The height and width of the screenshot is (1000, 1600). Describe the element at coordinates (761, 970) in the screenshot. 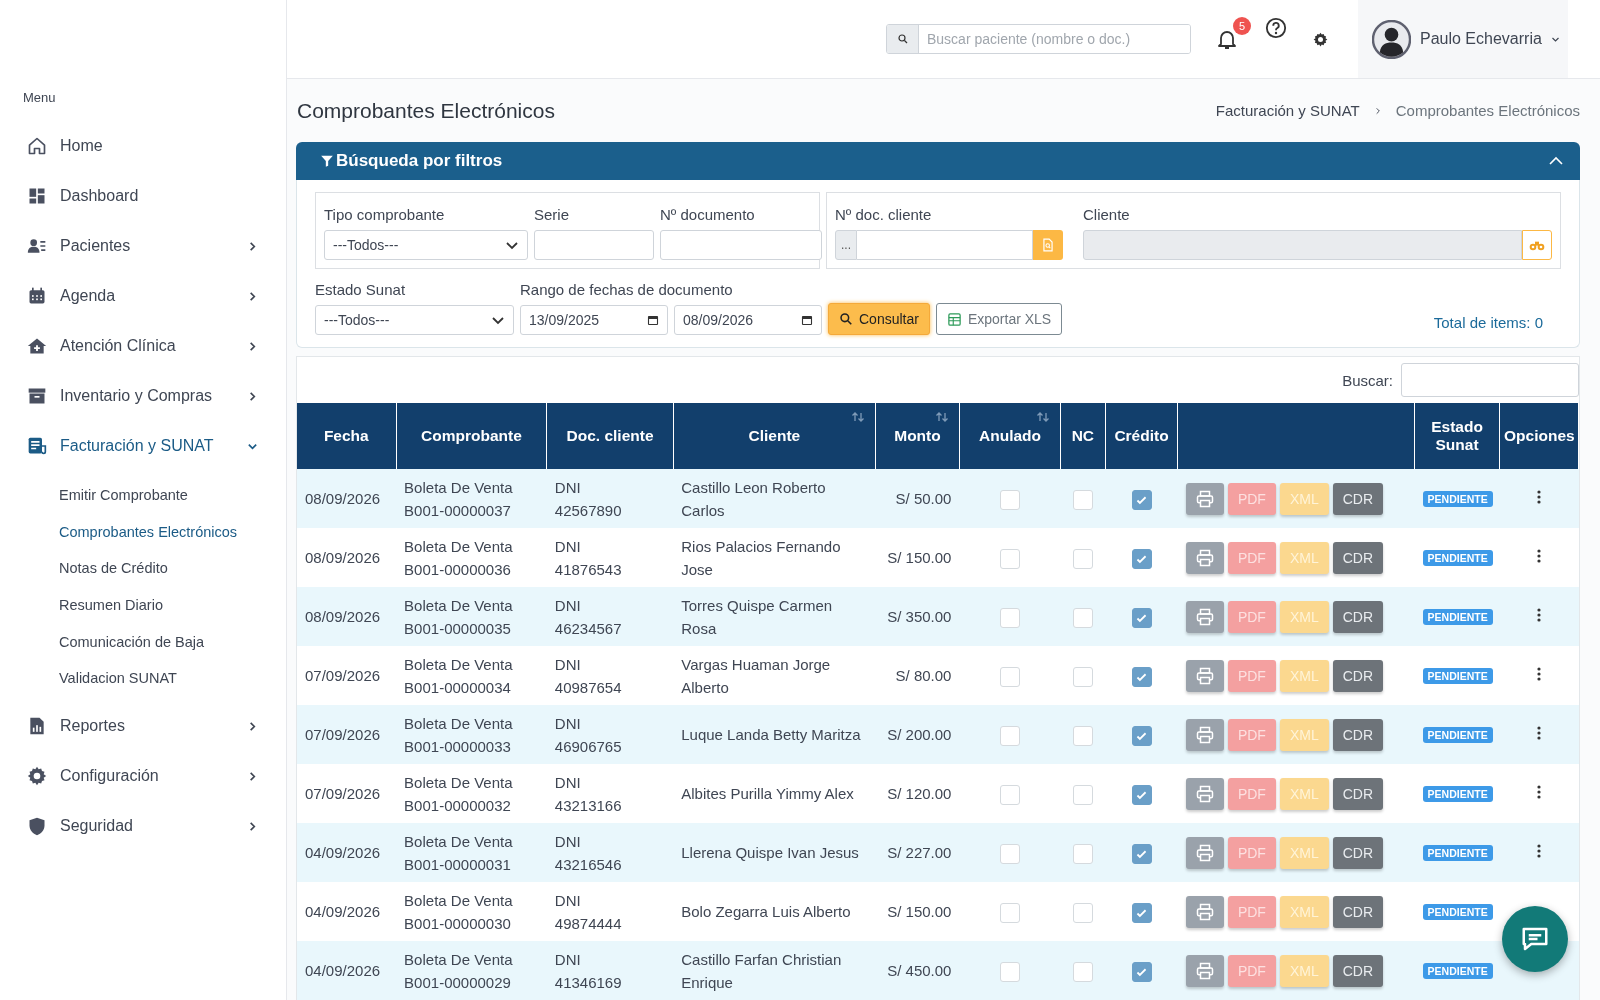

I see `table-cell: Castillo Farfan Christian Enrique` at that location.